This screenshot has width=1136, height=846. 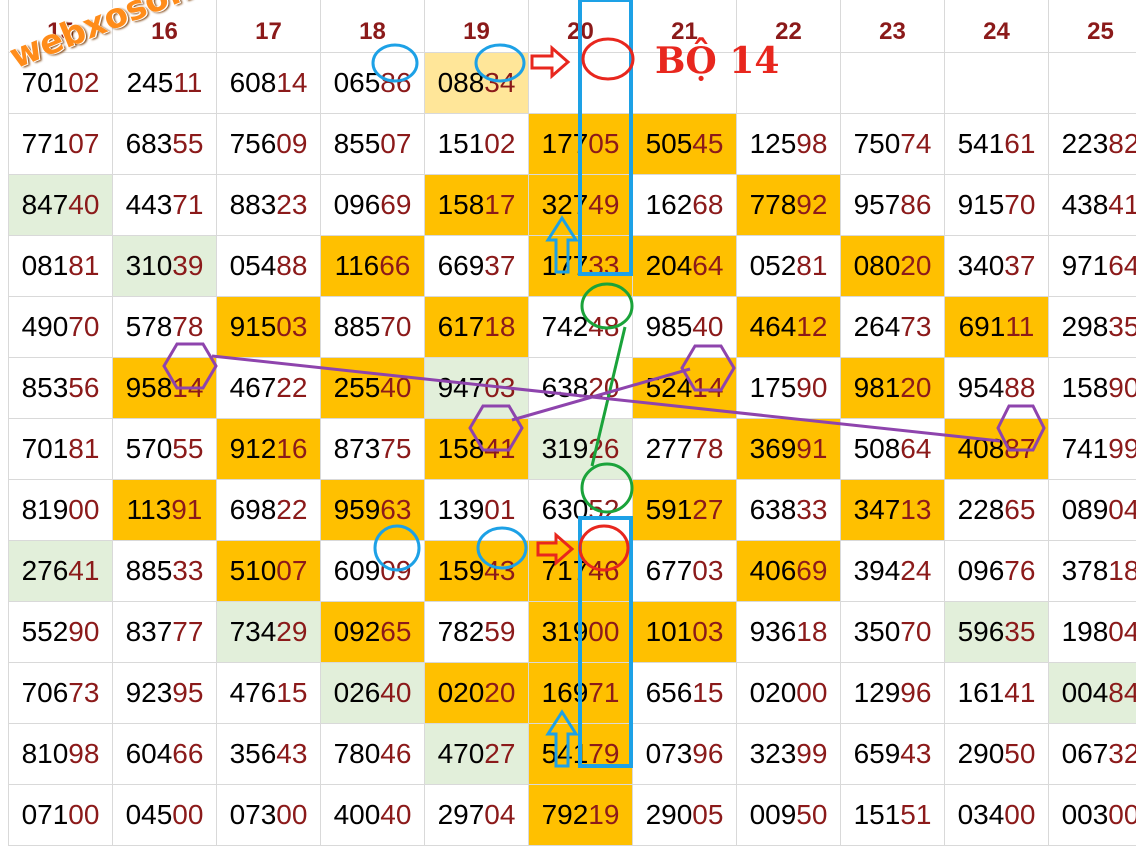 What do you see at coordinates (477, 815) in the screenshot?
I see `grid-cell: 297 04` at bounding box center [477, 815].